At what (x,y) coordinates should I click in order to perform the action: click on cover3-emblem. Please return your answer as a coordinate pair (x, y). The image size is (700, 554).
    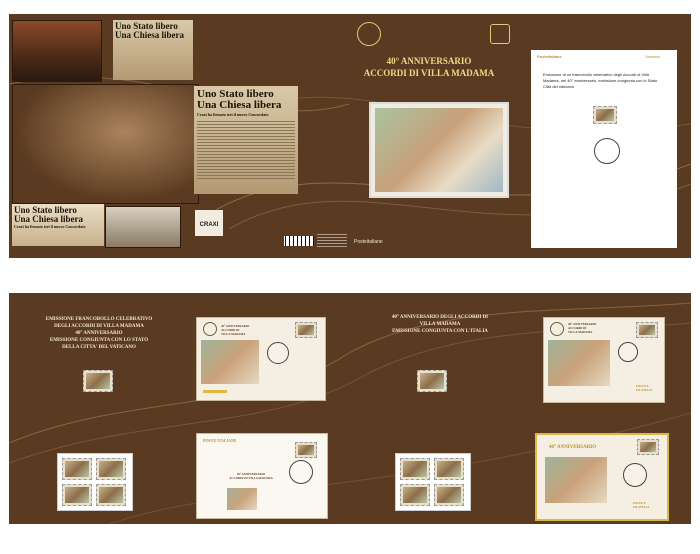
    Looking at the image, I should click on (557, 329).